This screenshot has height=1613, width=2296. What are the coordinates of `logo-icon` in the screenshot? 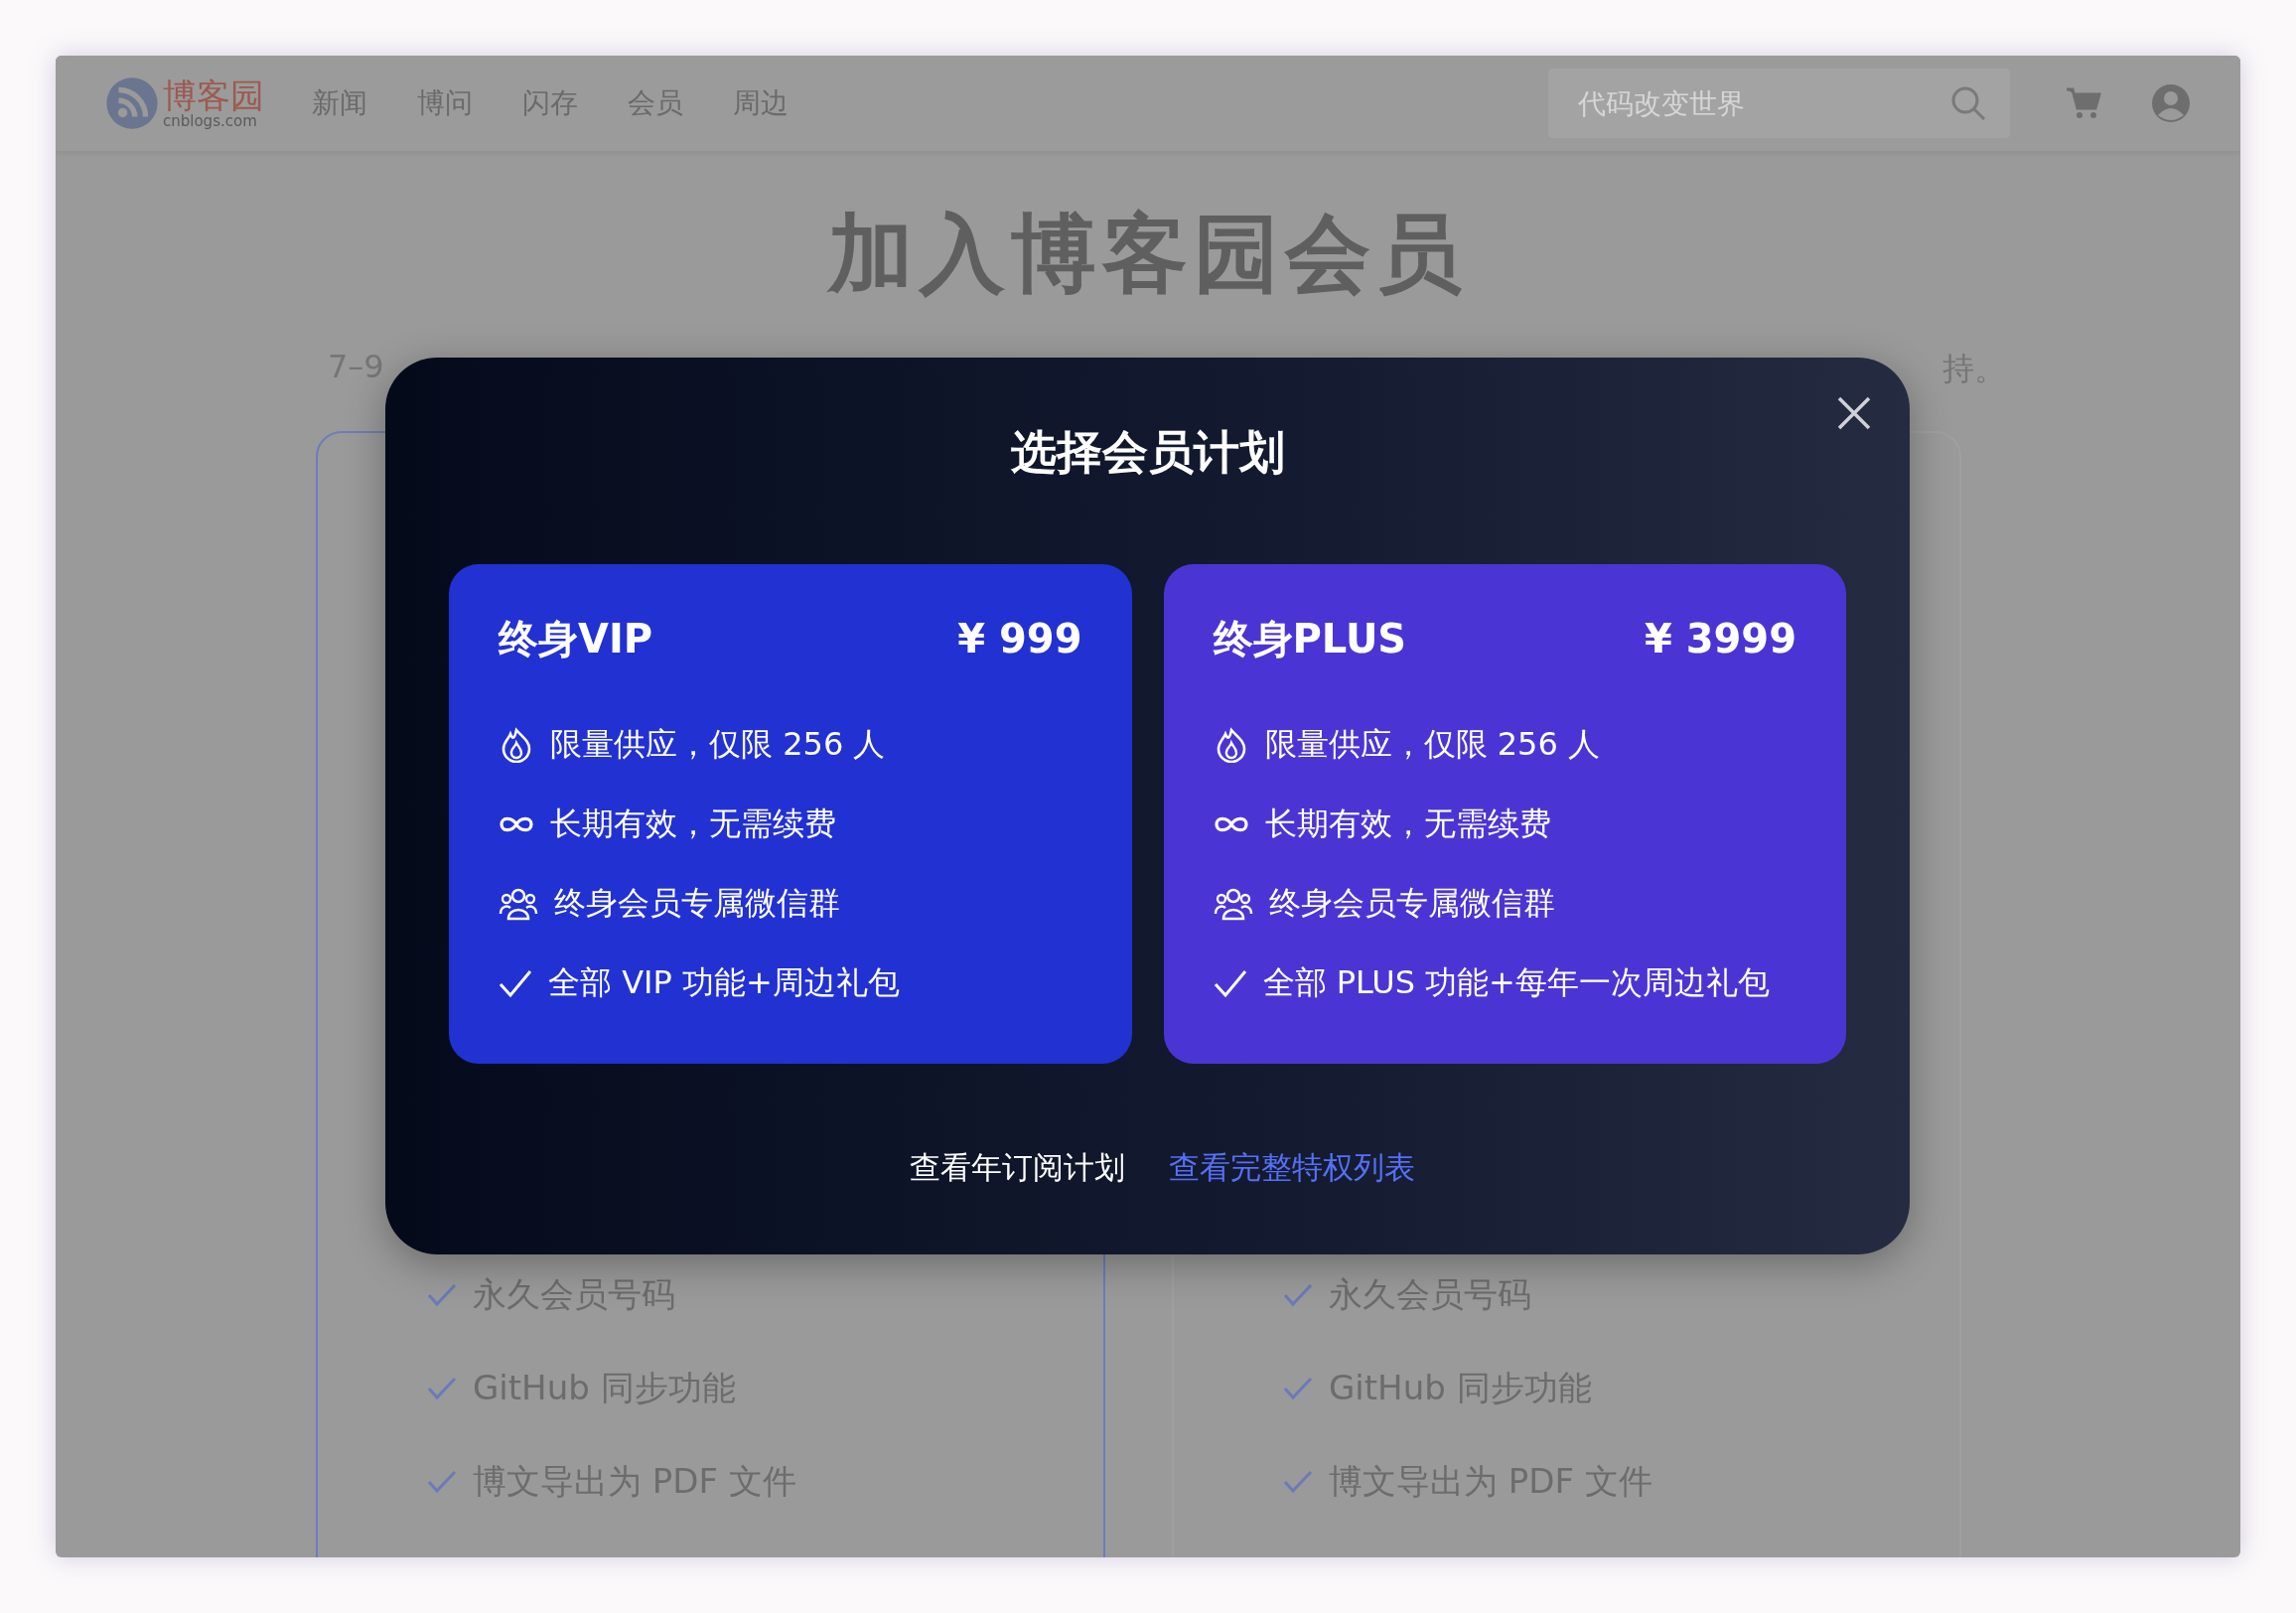 It's located at (132, 103).